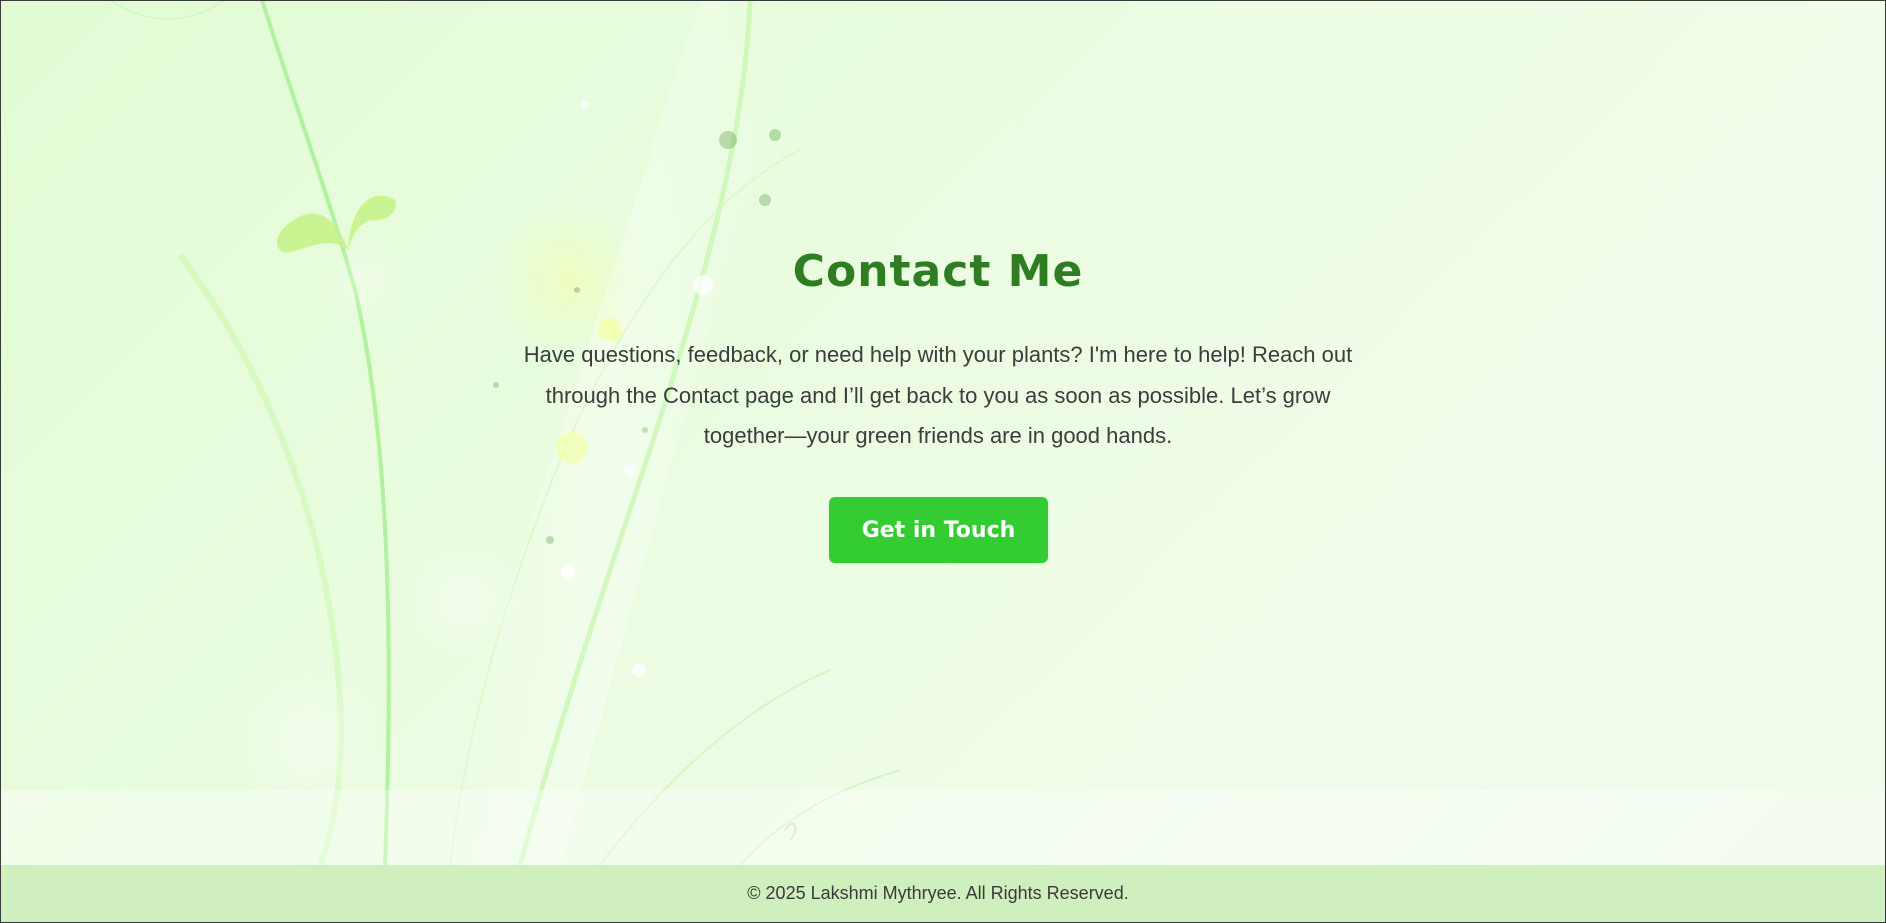 This screenshot has height=923, width=1886. Describe the element at coordinates (938, 271) in the screenshot. I see `page-title: Contact Me` at that location.